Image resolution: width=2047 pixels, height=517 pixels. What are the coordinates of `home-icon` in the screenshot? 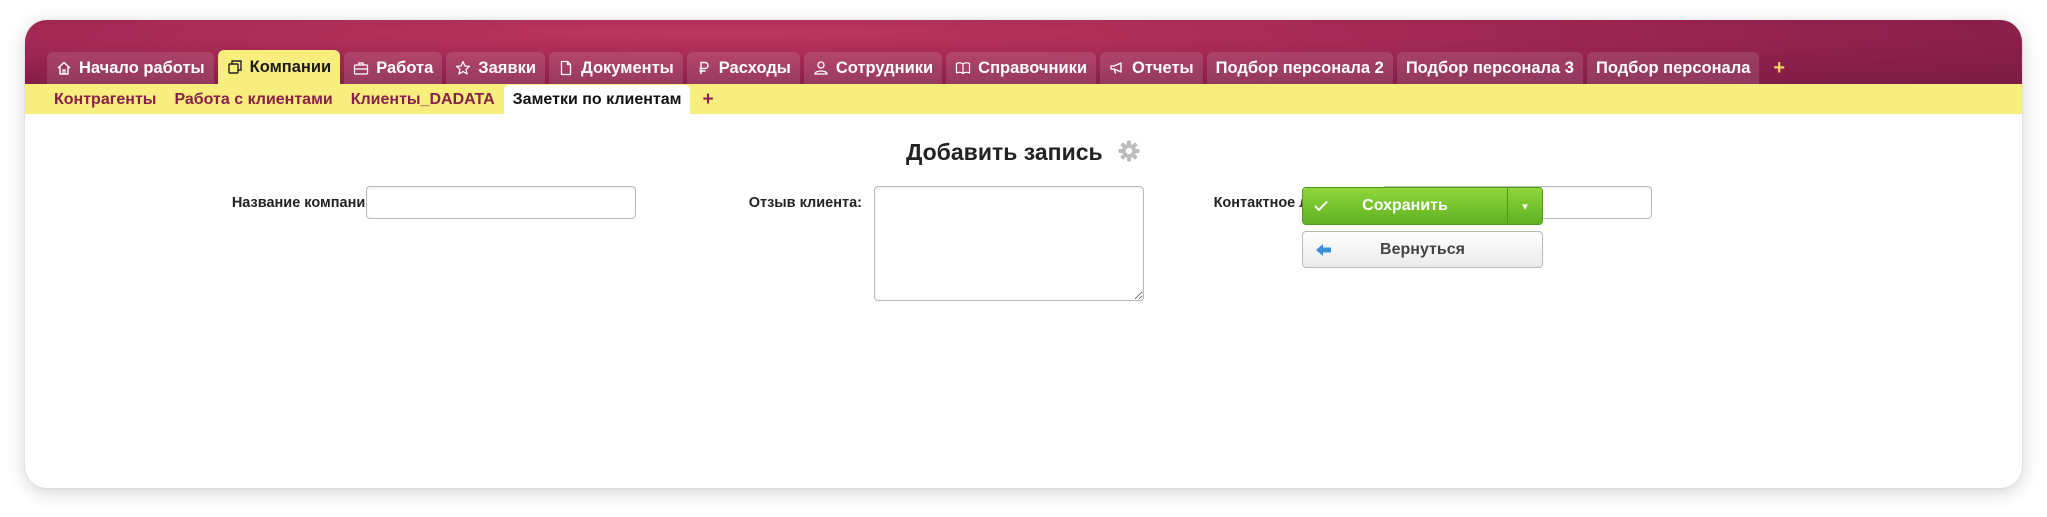 It's located at (64, 68).